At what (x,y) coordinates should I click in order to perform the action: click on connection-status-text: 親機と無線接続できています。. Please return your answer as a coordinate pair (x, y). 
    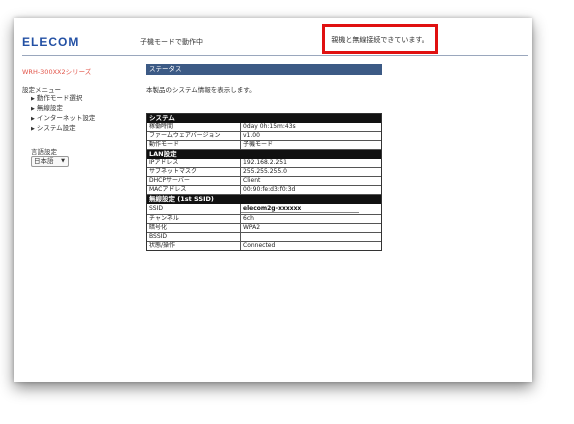
    Looking at the image, I should click on (380, 40).